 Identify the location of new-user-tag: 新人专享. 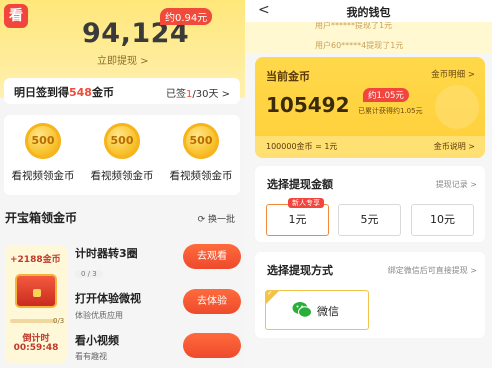
(306, 203).